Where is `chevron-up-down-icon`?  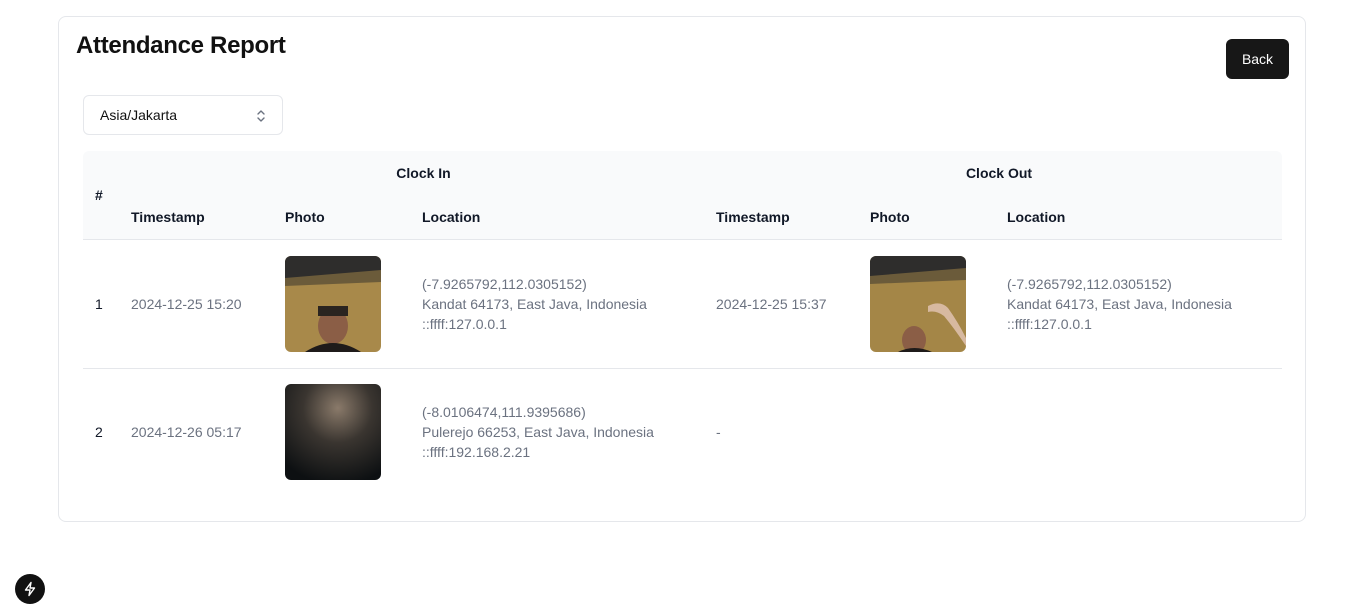
chevron-up-down-icon is located at coordinates (261, 116).